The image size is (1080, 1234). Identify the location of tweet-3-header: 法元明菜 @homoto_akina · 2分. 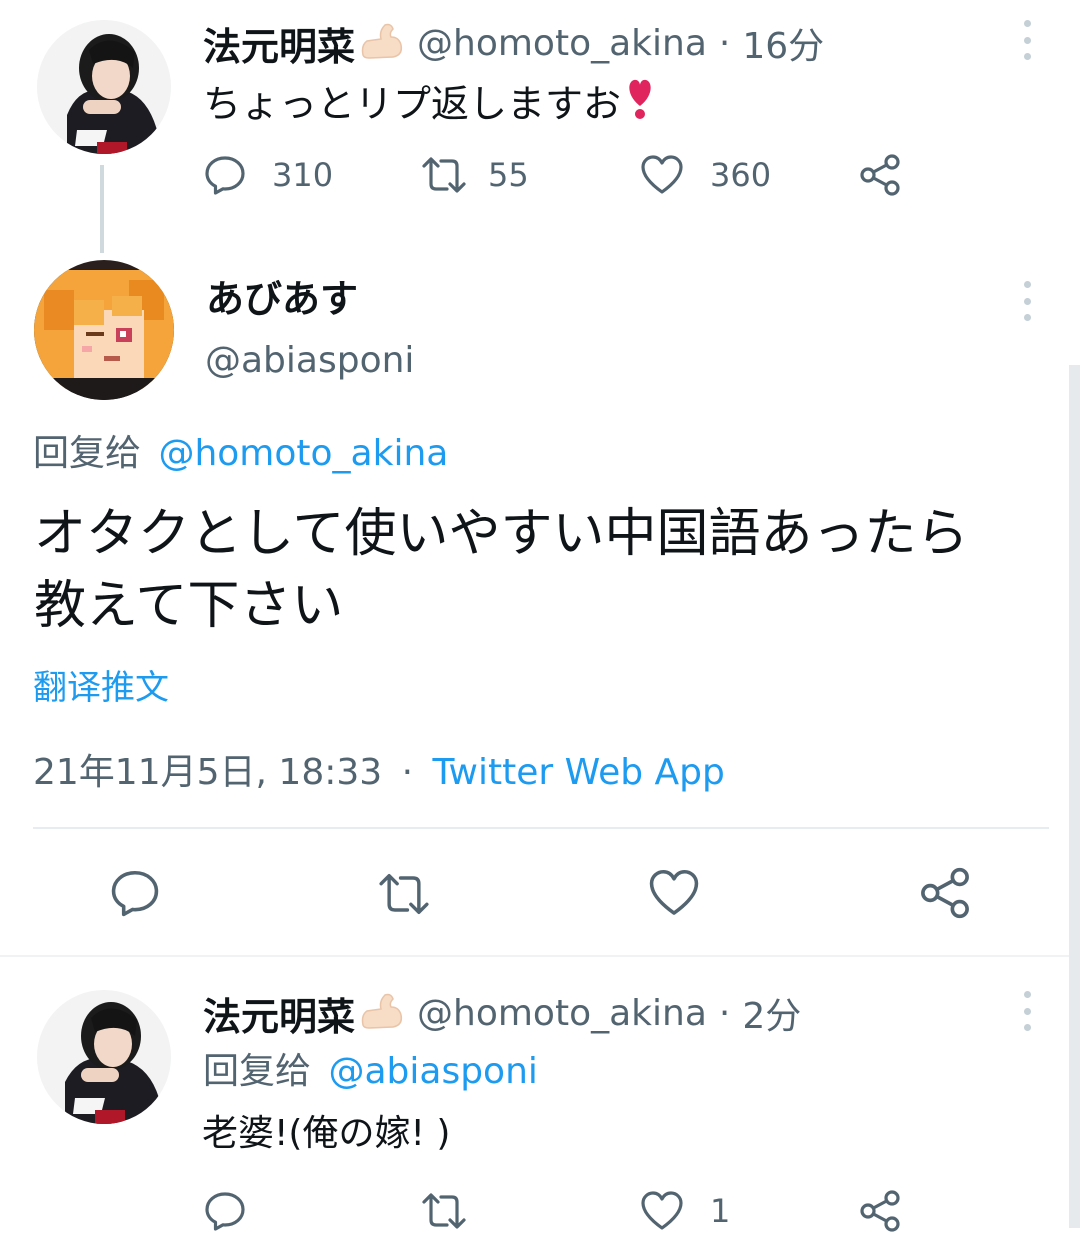
(502, 1013).